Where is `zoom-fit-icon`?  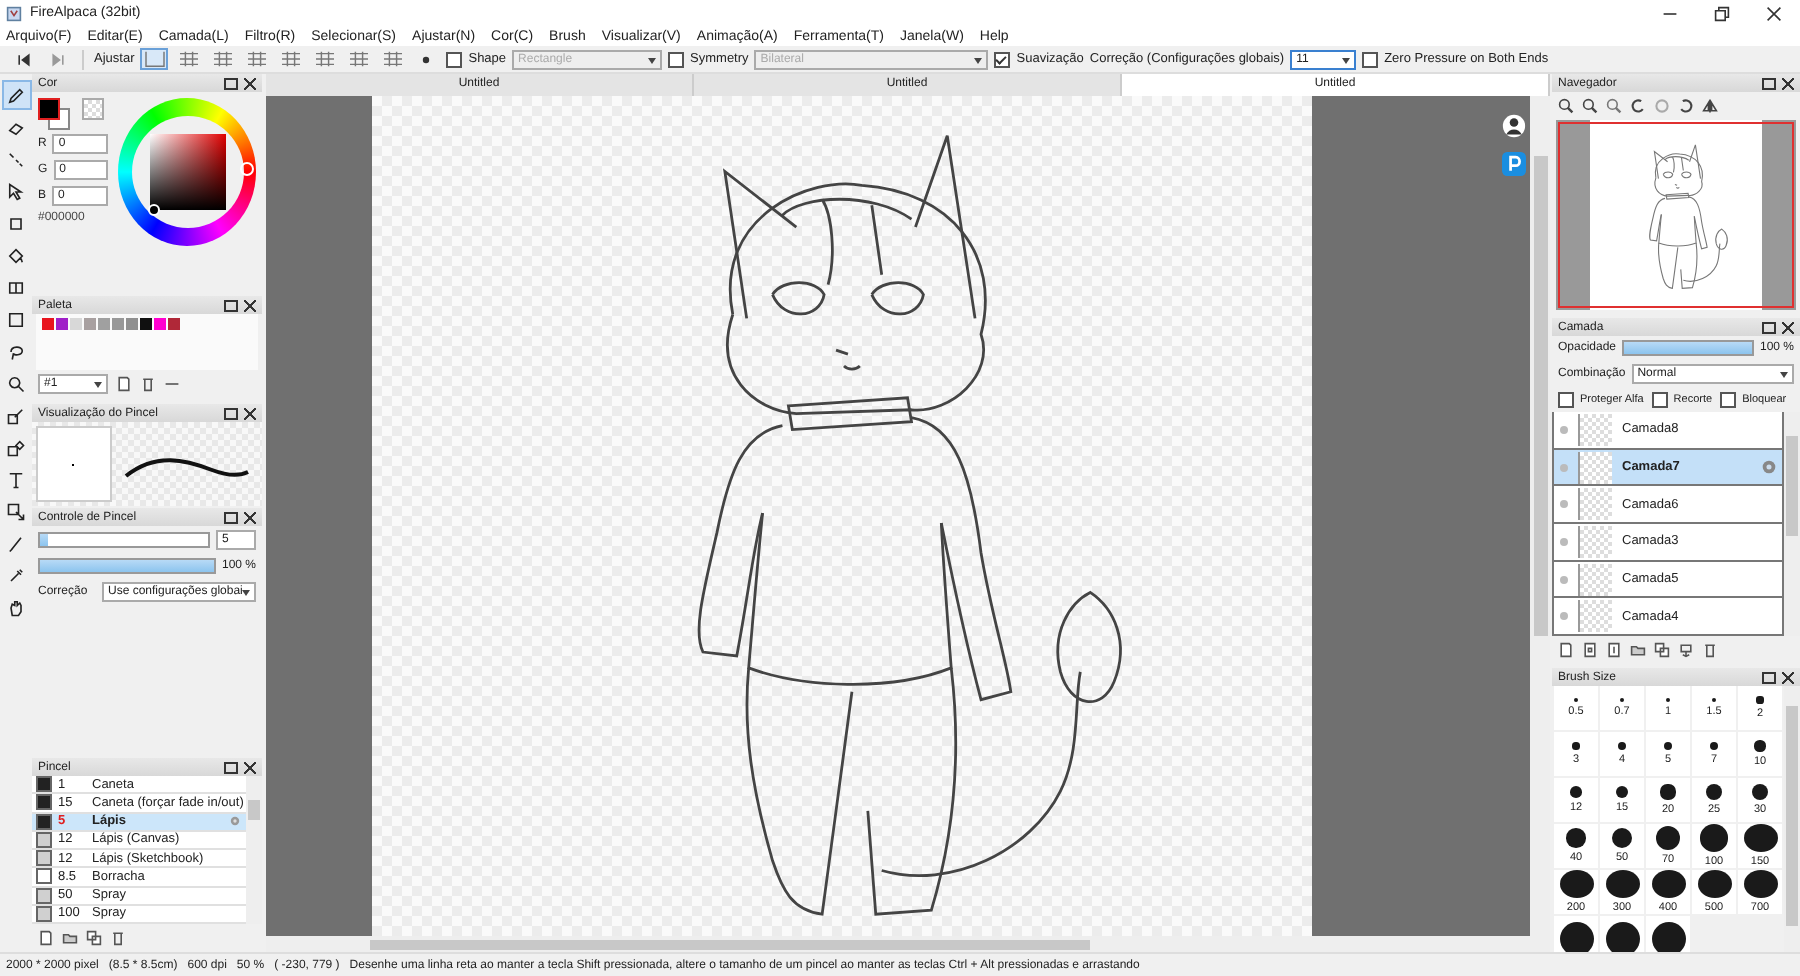 zoom-fit-icon is located at coordinates (1614, 106).